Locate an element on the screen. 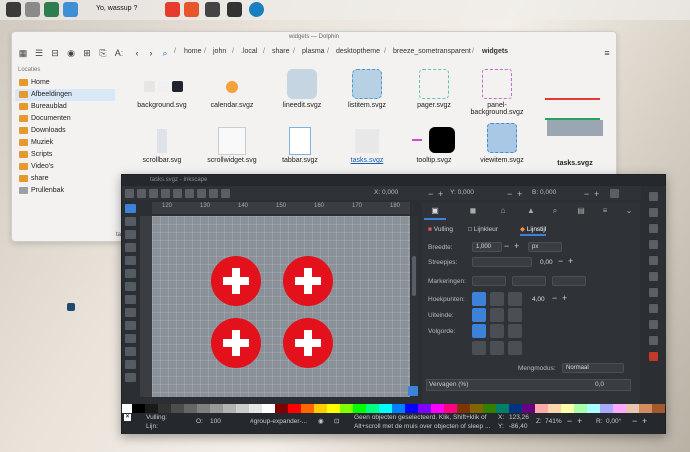  breadcrumb-item: share is located at coordinates (281, 51).